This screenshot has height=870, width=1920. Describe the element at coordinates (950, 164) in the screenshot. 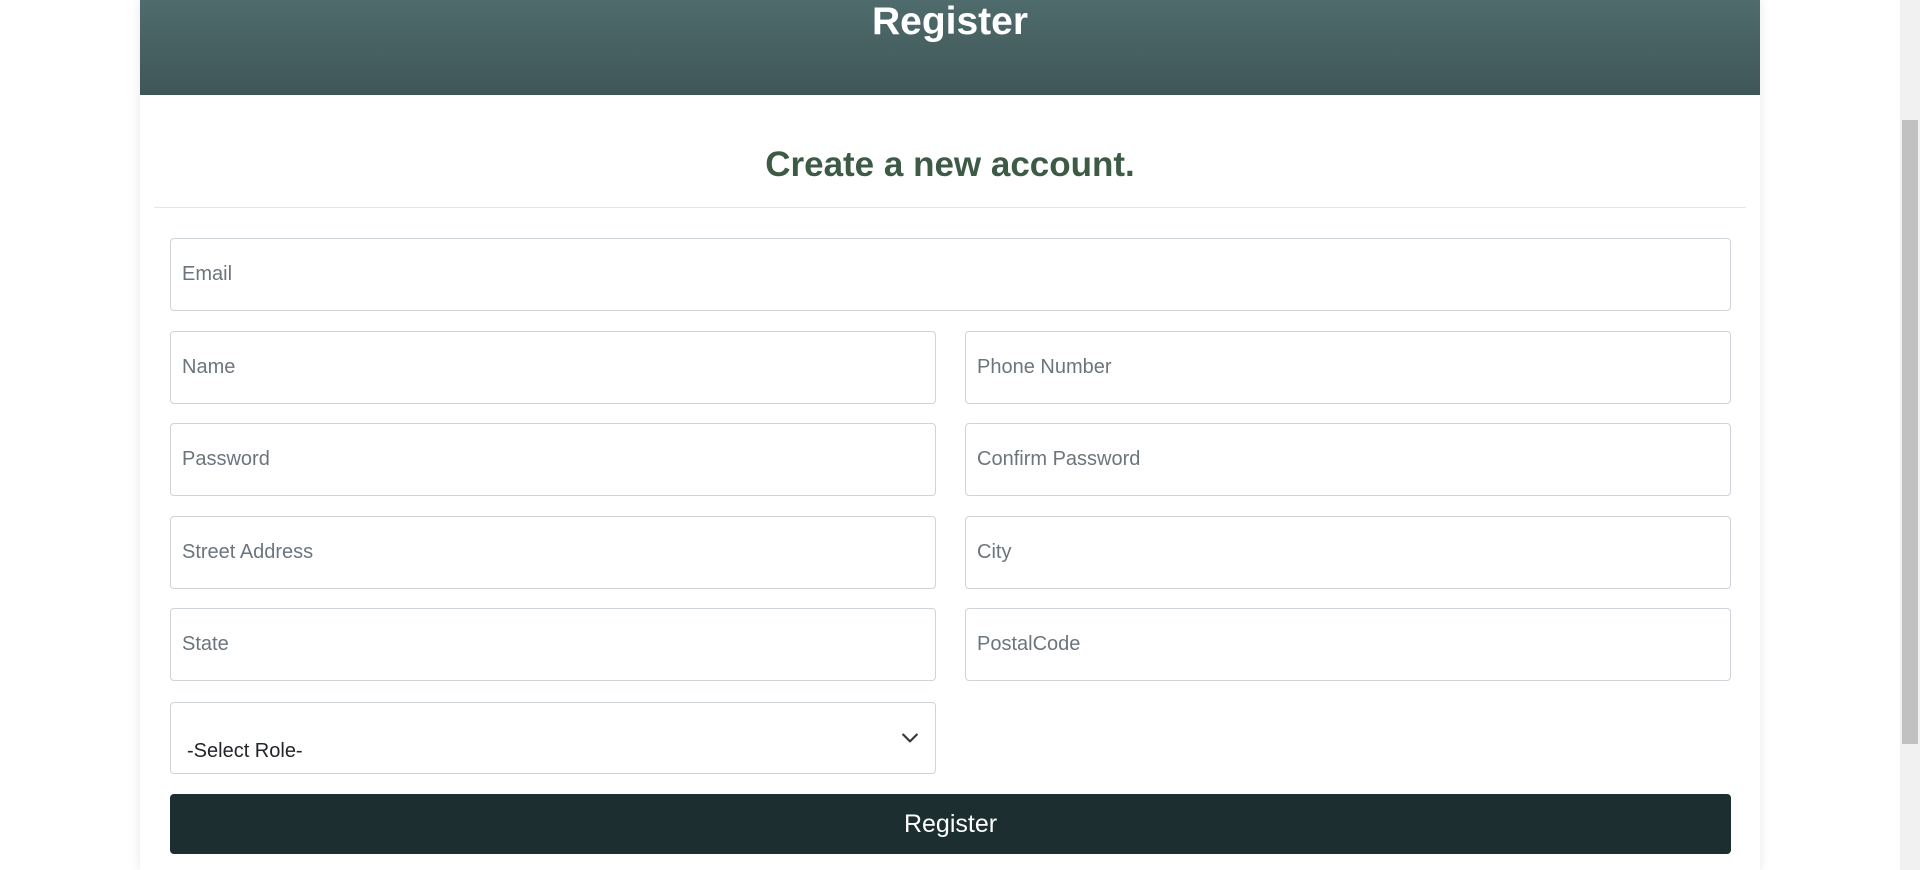

I see `form-subtitle: Create a new account.` at that location.